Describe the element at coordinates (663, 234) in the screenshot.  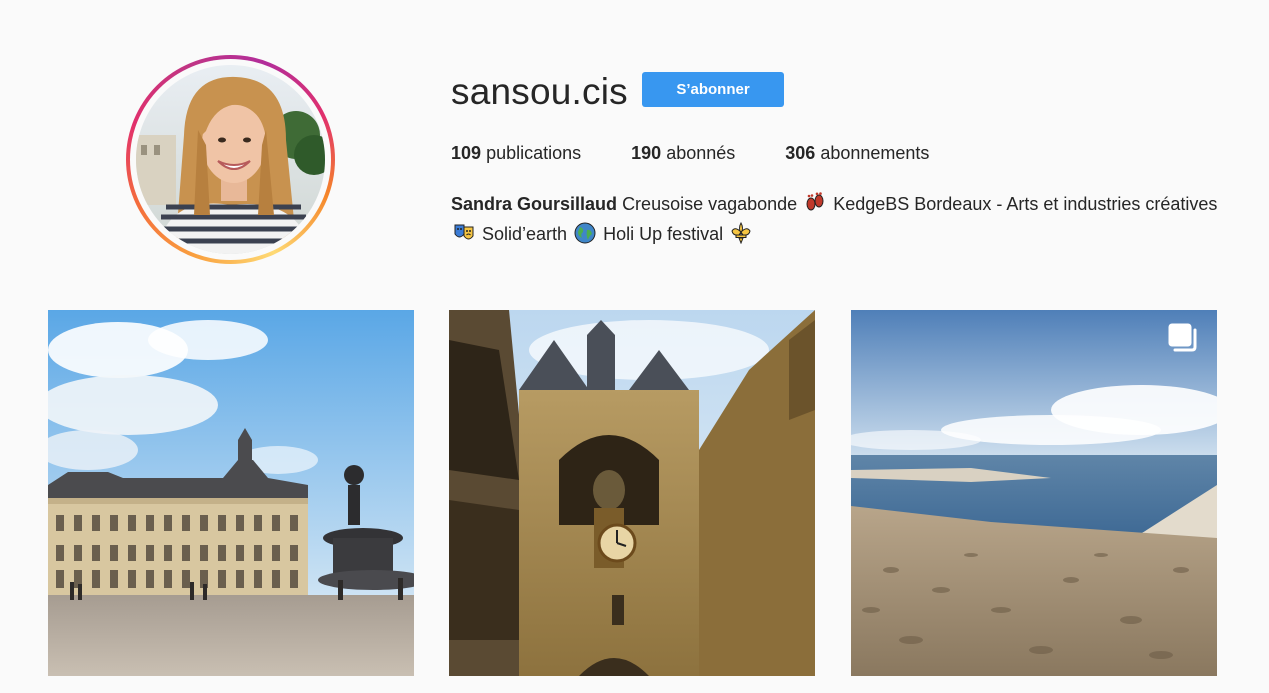
I see `bio-text-4: Holi Up festival` at that location.